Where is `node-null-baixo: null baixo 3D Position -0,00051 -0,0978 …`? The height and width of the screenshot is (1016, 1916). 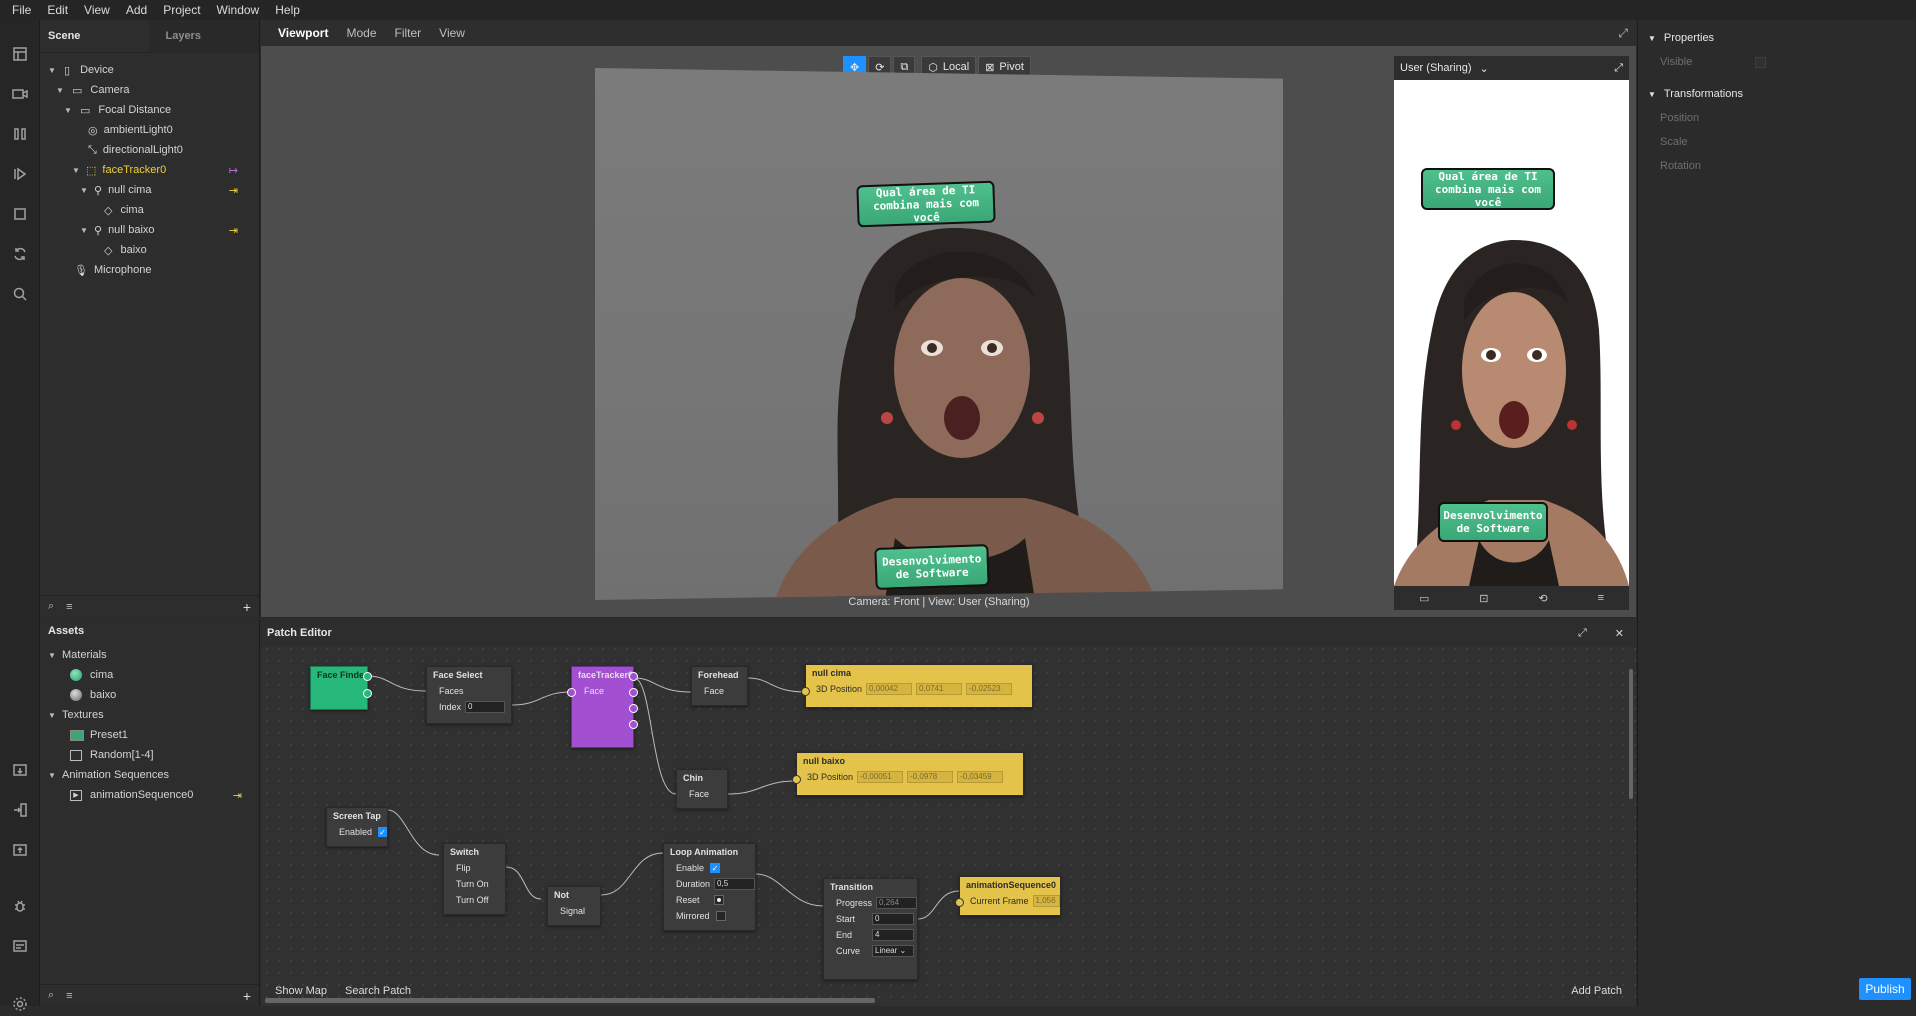
node-null-baixo: null baixo 3D Position -0,00051 -0,0978 … is located at coordinates (908, 774).